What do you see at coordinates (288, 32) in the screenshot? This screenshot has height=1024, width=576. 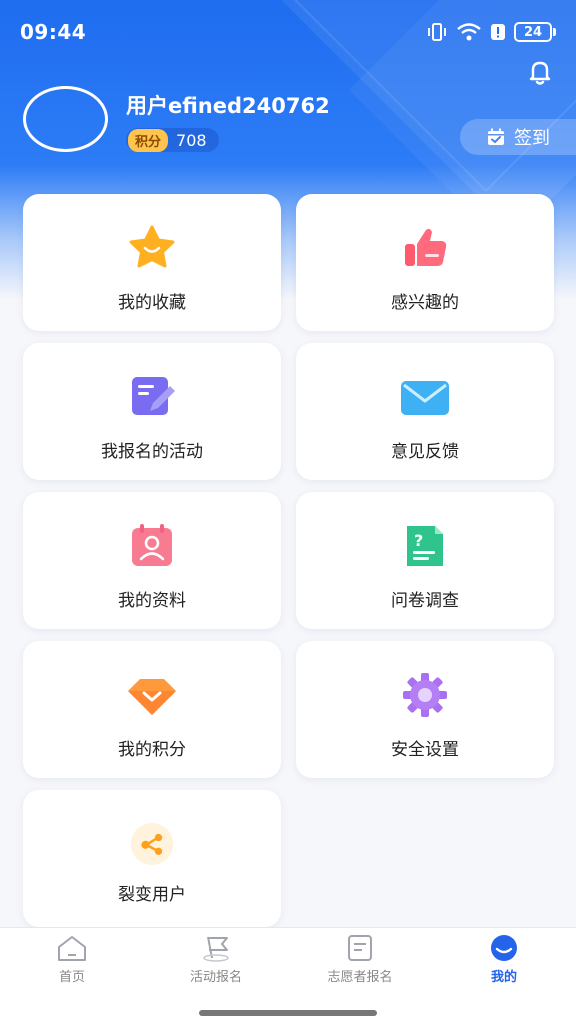 I see `status-bar: 09:44 24` at bounding box center [288, 32].